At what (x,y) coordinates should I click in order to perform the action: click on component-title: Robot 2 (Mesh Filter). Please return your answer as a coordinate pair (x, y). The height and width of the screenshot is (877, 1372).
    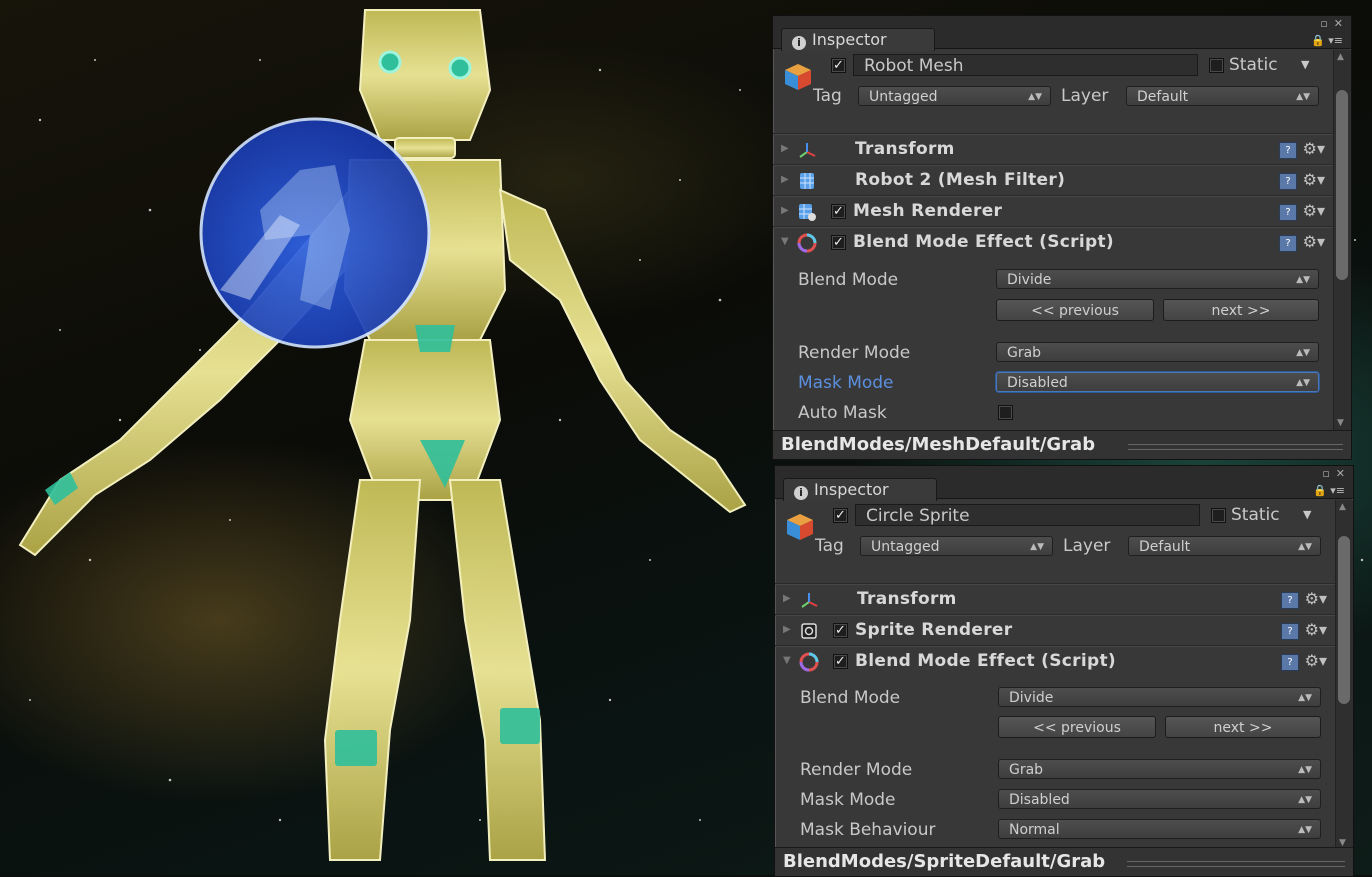
    Looking at the image, I should click on (960, 180).